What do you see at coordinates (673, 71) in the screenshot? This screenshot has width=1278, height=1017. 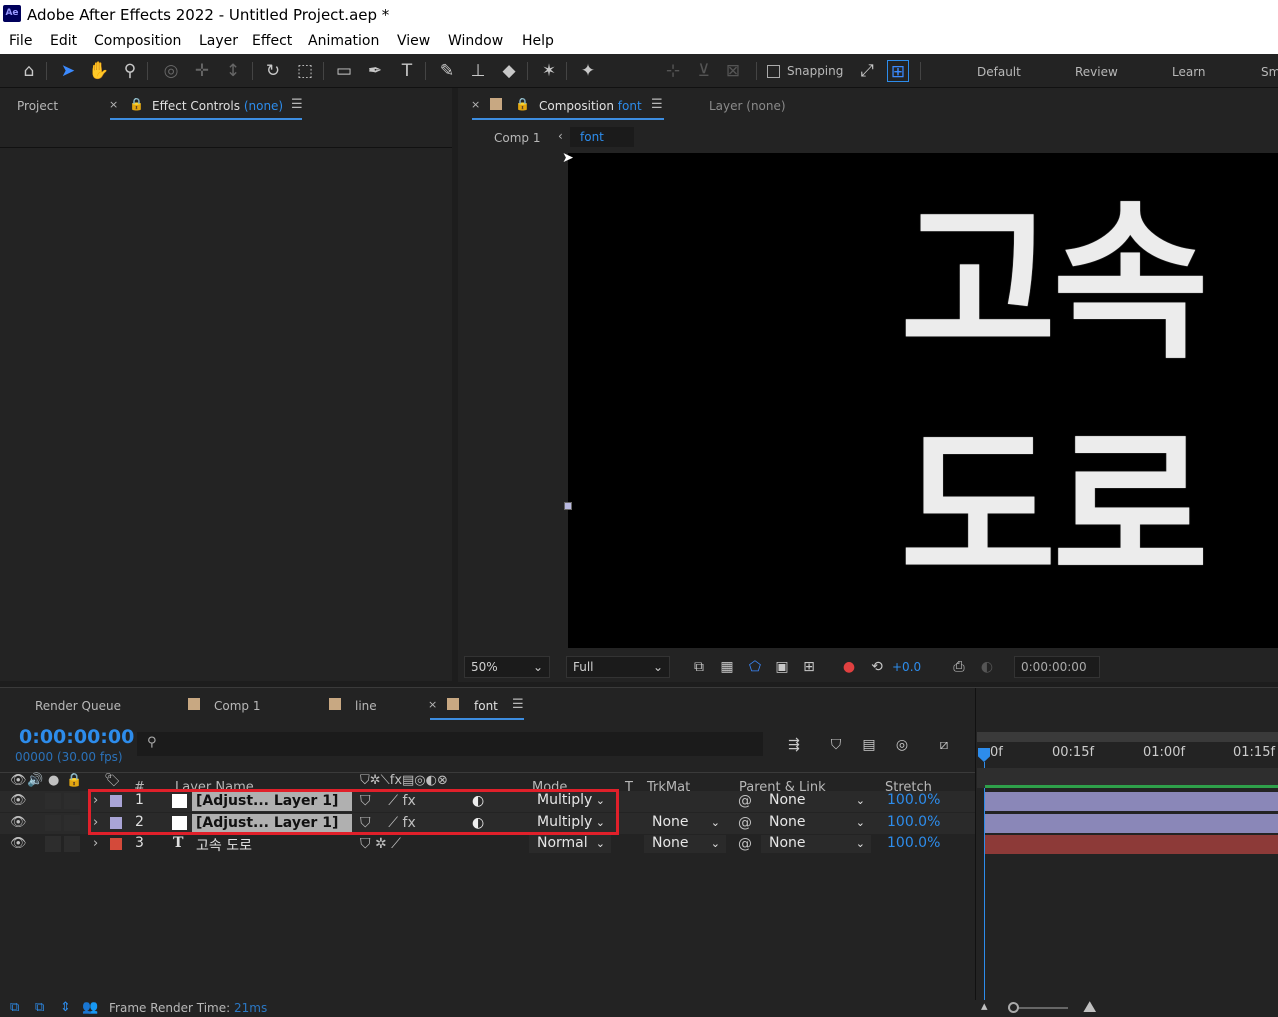 I see `local-axis-icon: ⊹` at bounding box center [673, 71].